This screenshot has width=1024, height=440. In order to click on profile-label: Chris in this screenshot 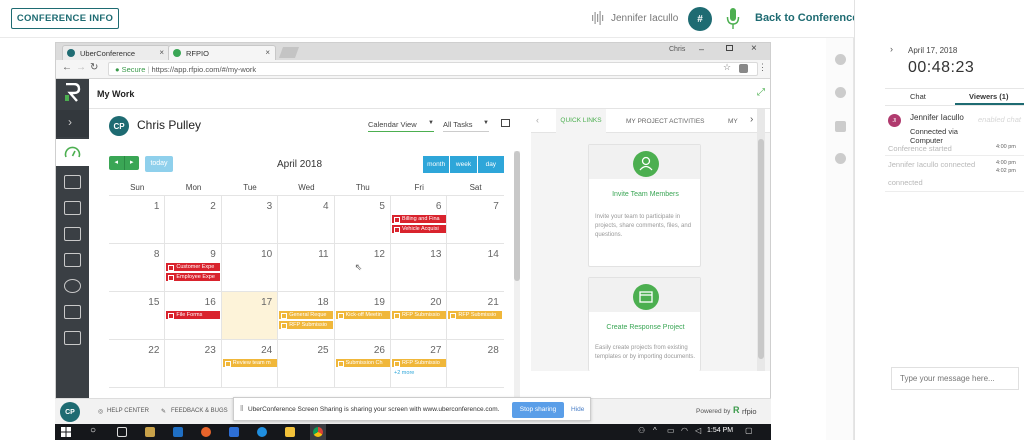, I will do `click(677, 49)`.